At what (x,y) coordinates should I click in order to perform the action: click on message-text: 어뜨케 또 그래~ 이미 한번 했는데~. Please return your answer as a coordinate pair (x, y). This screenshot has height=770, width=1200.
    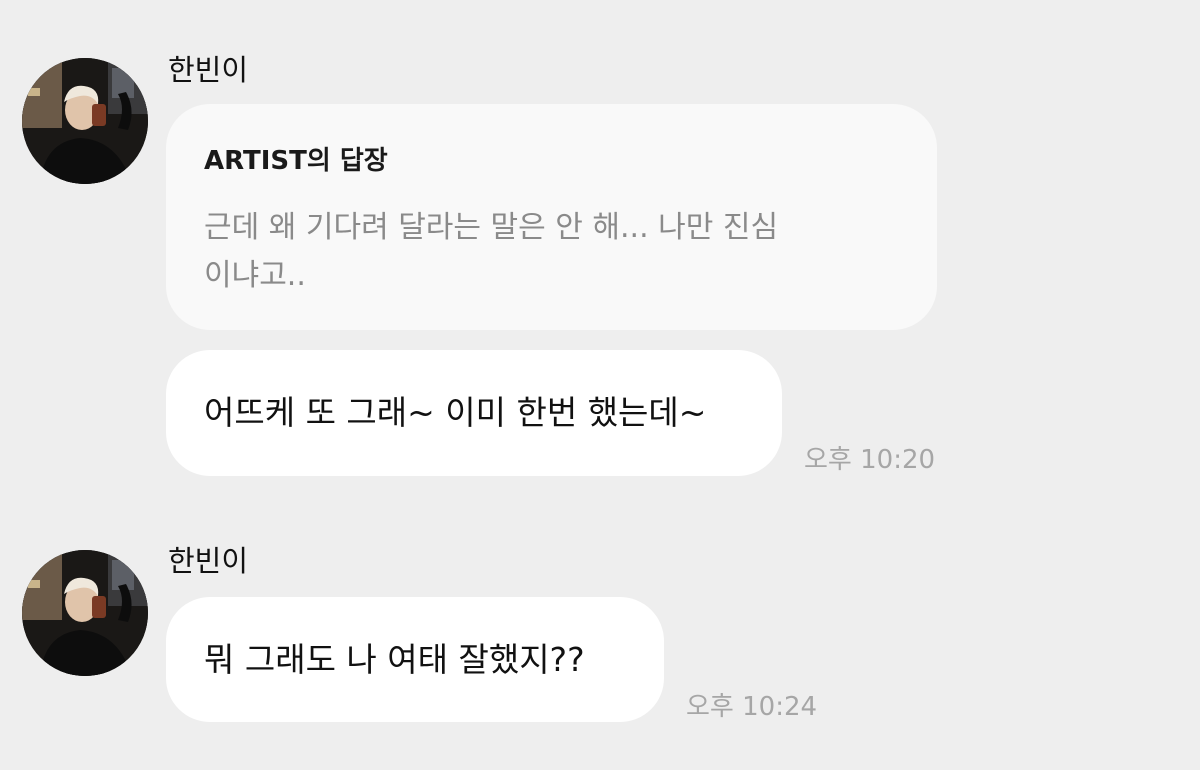
    Looking at the image, I should click on (455, 412).